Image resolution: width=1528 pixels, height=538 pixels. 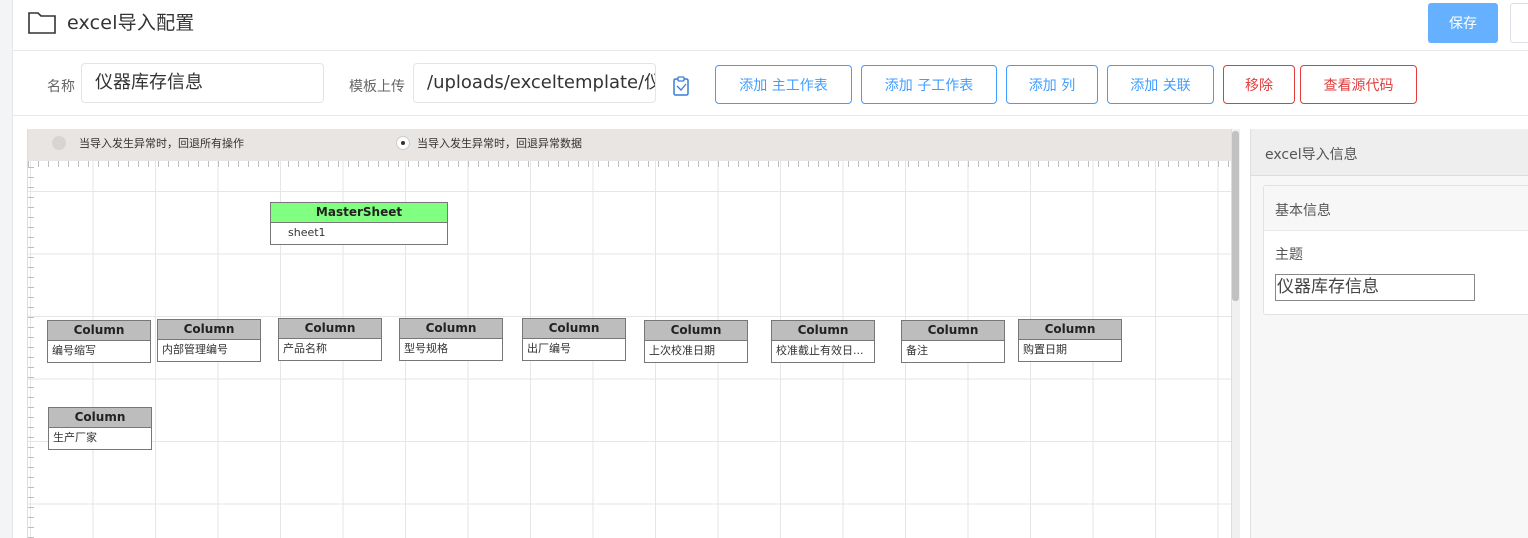 What do you see at coordinates (783, 84) in the screenshot?
I see `add-main-sheet-button: 添加 主工作表` at bounding box center [783, 84].